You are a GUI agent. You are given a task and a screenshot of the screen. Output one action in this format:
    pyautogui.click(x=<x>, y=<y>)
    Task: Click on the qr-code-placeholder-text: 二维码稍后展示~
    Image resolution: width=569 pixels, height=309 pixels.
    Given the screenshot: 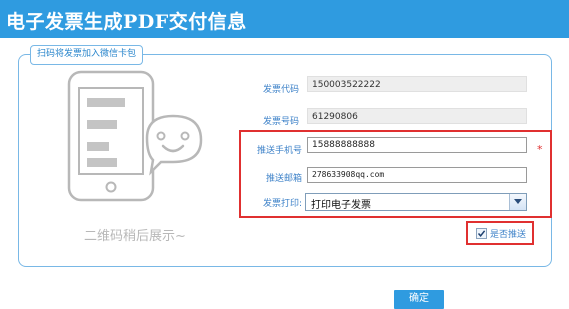 What is the action you would take?
    pyautogui.click(x=135, y=236)
    